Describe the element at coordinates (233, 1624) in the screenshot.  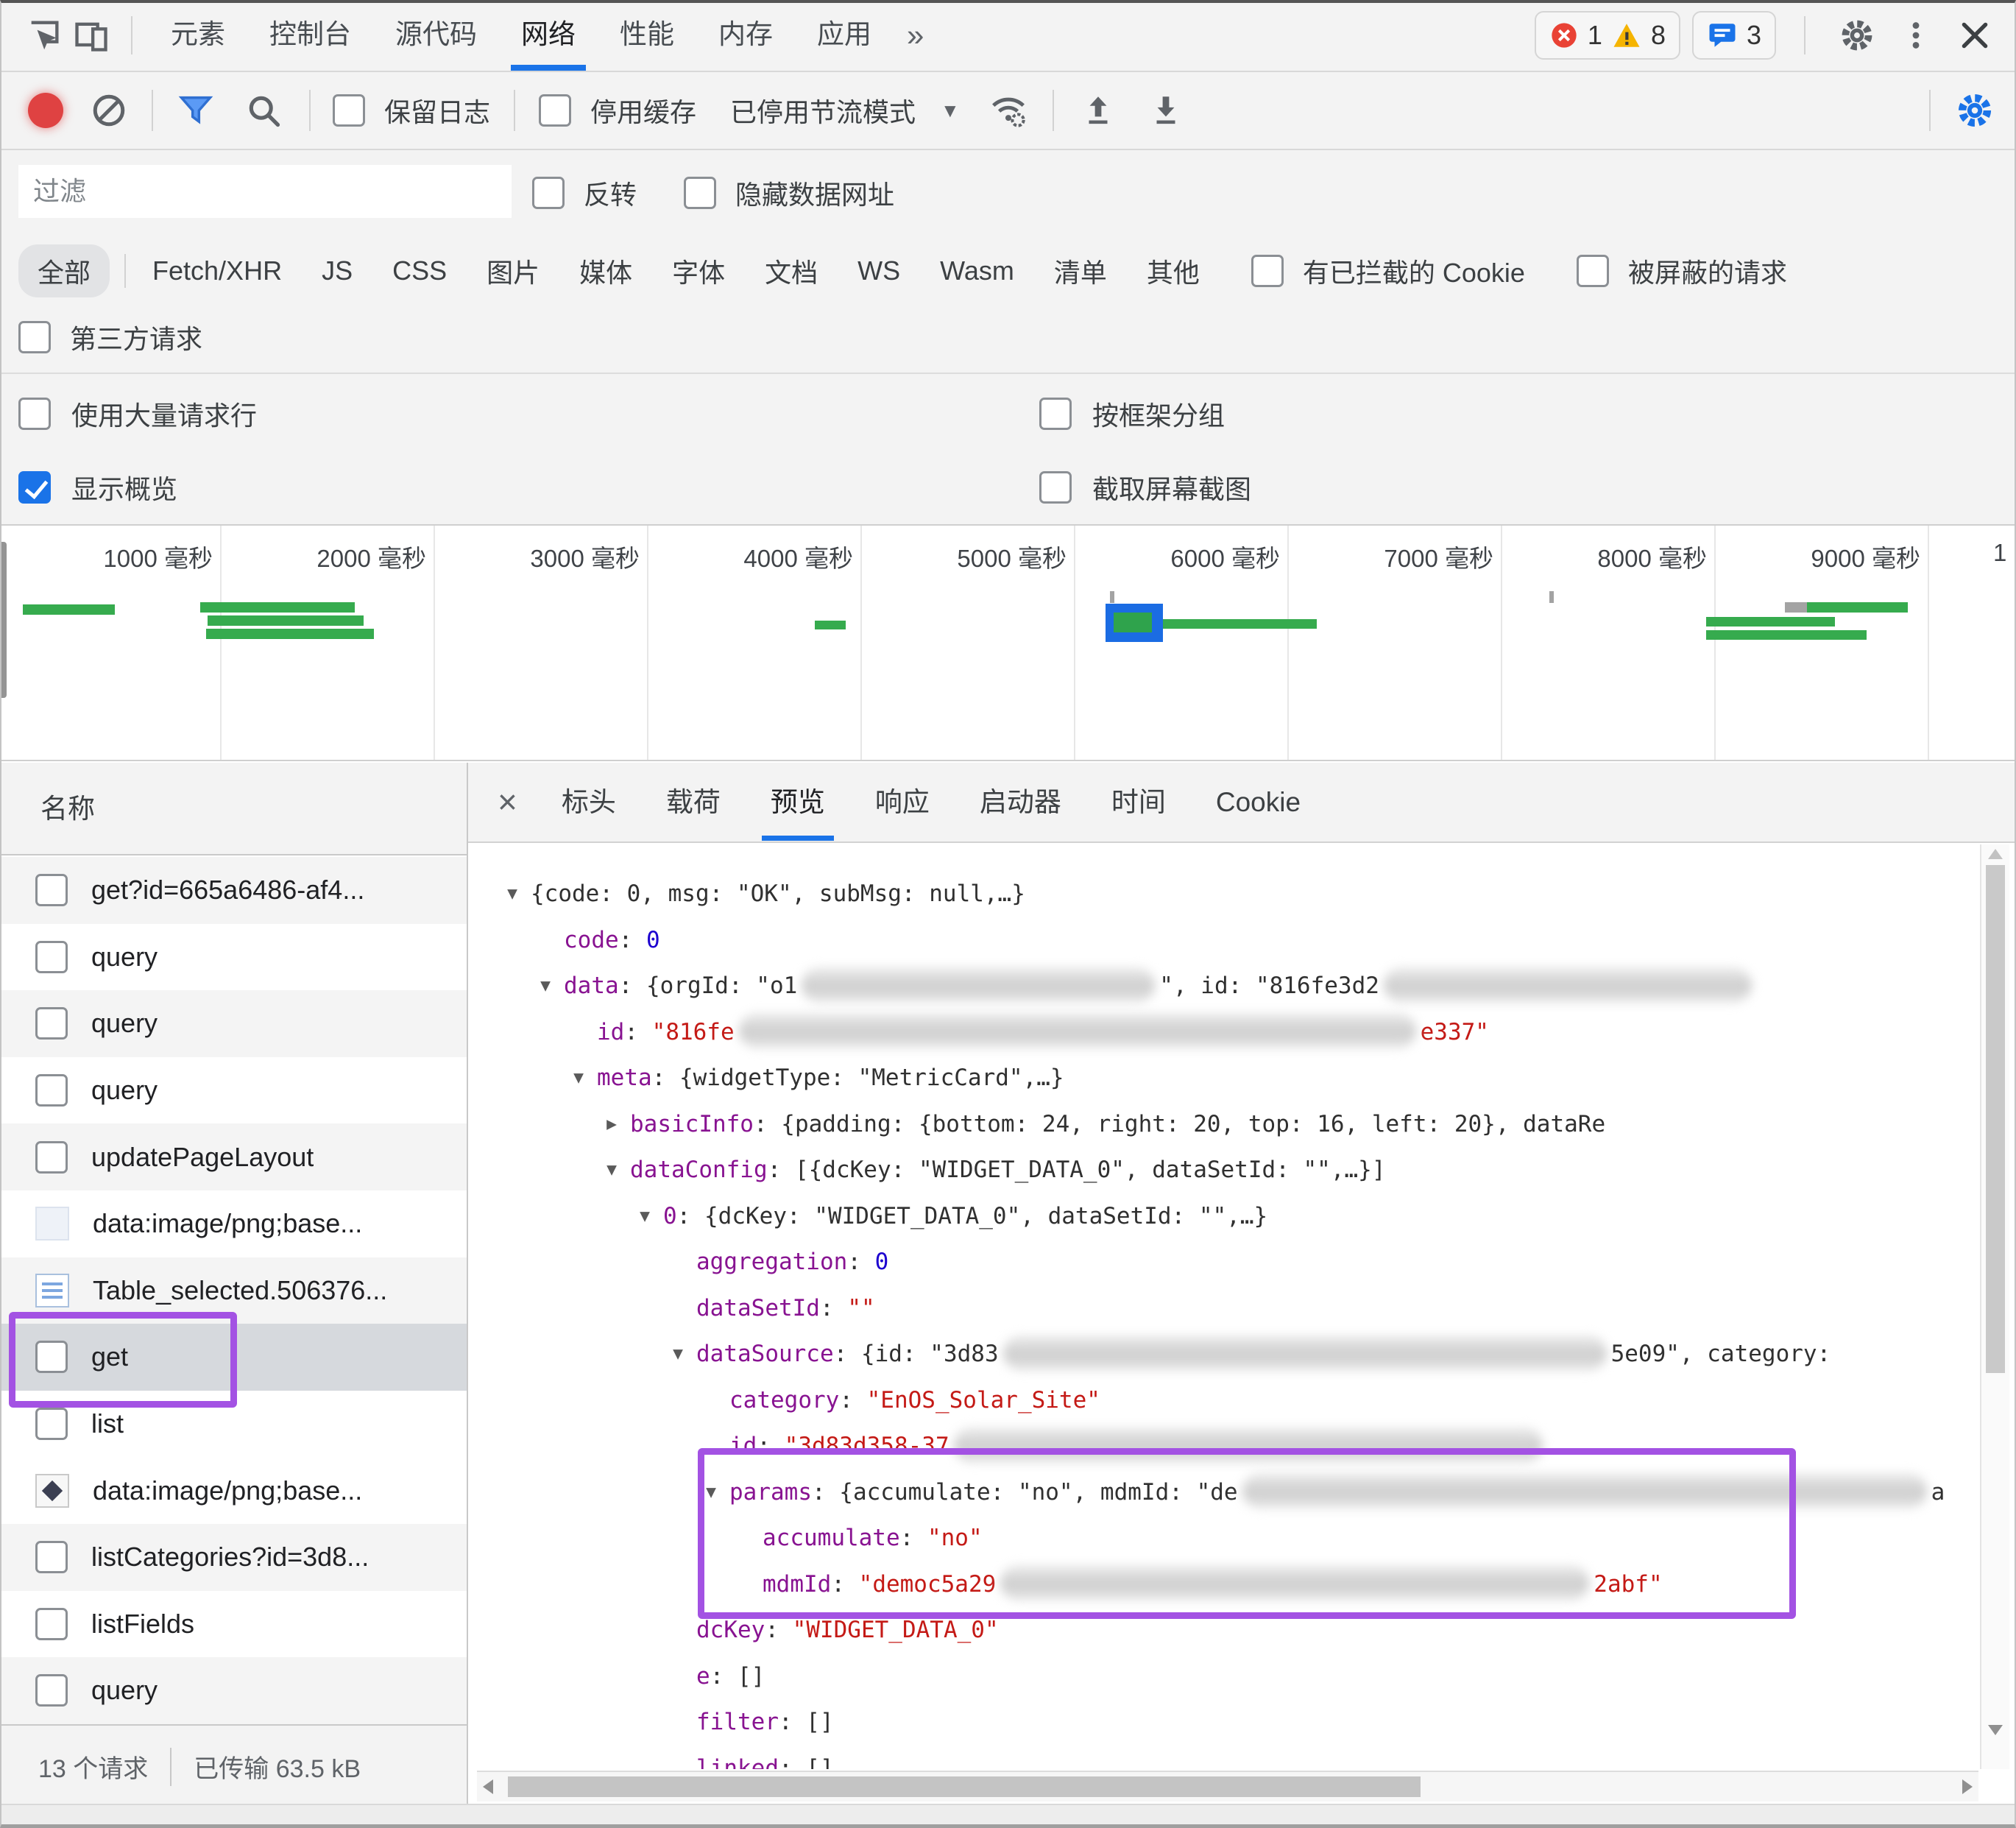
I see `request-row: listFields` at that location.